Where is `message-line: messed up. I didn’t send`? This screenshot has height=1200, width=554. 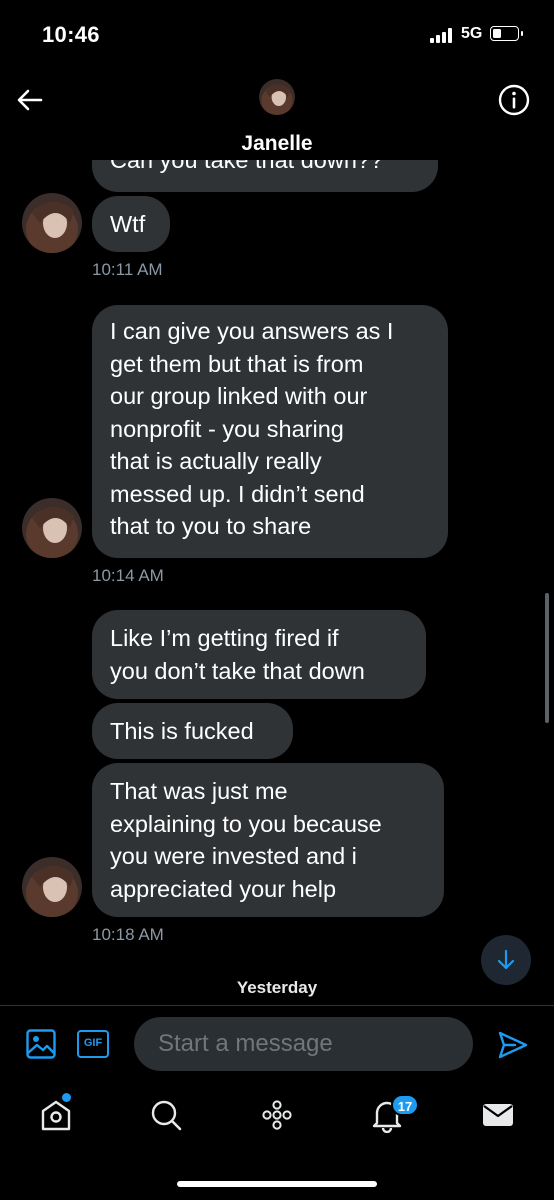 message-line: messed up. I didn’t send is located at coordinates (237, 493).